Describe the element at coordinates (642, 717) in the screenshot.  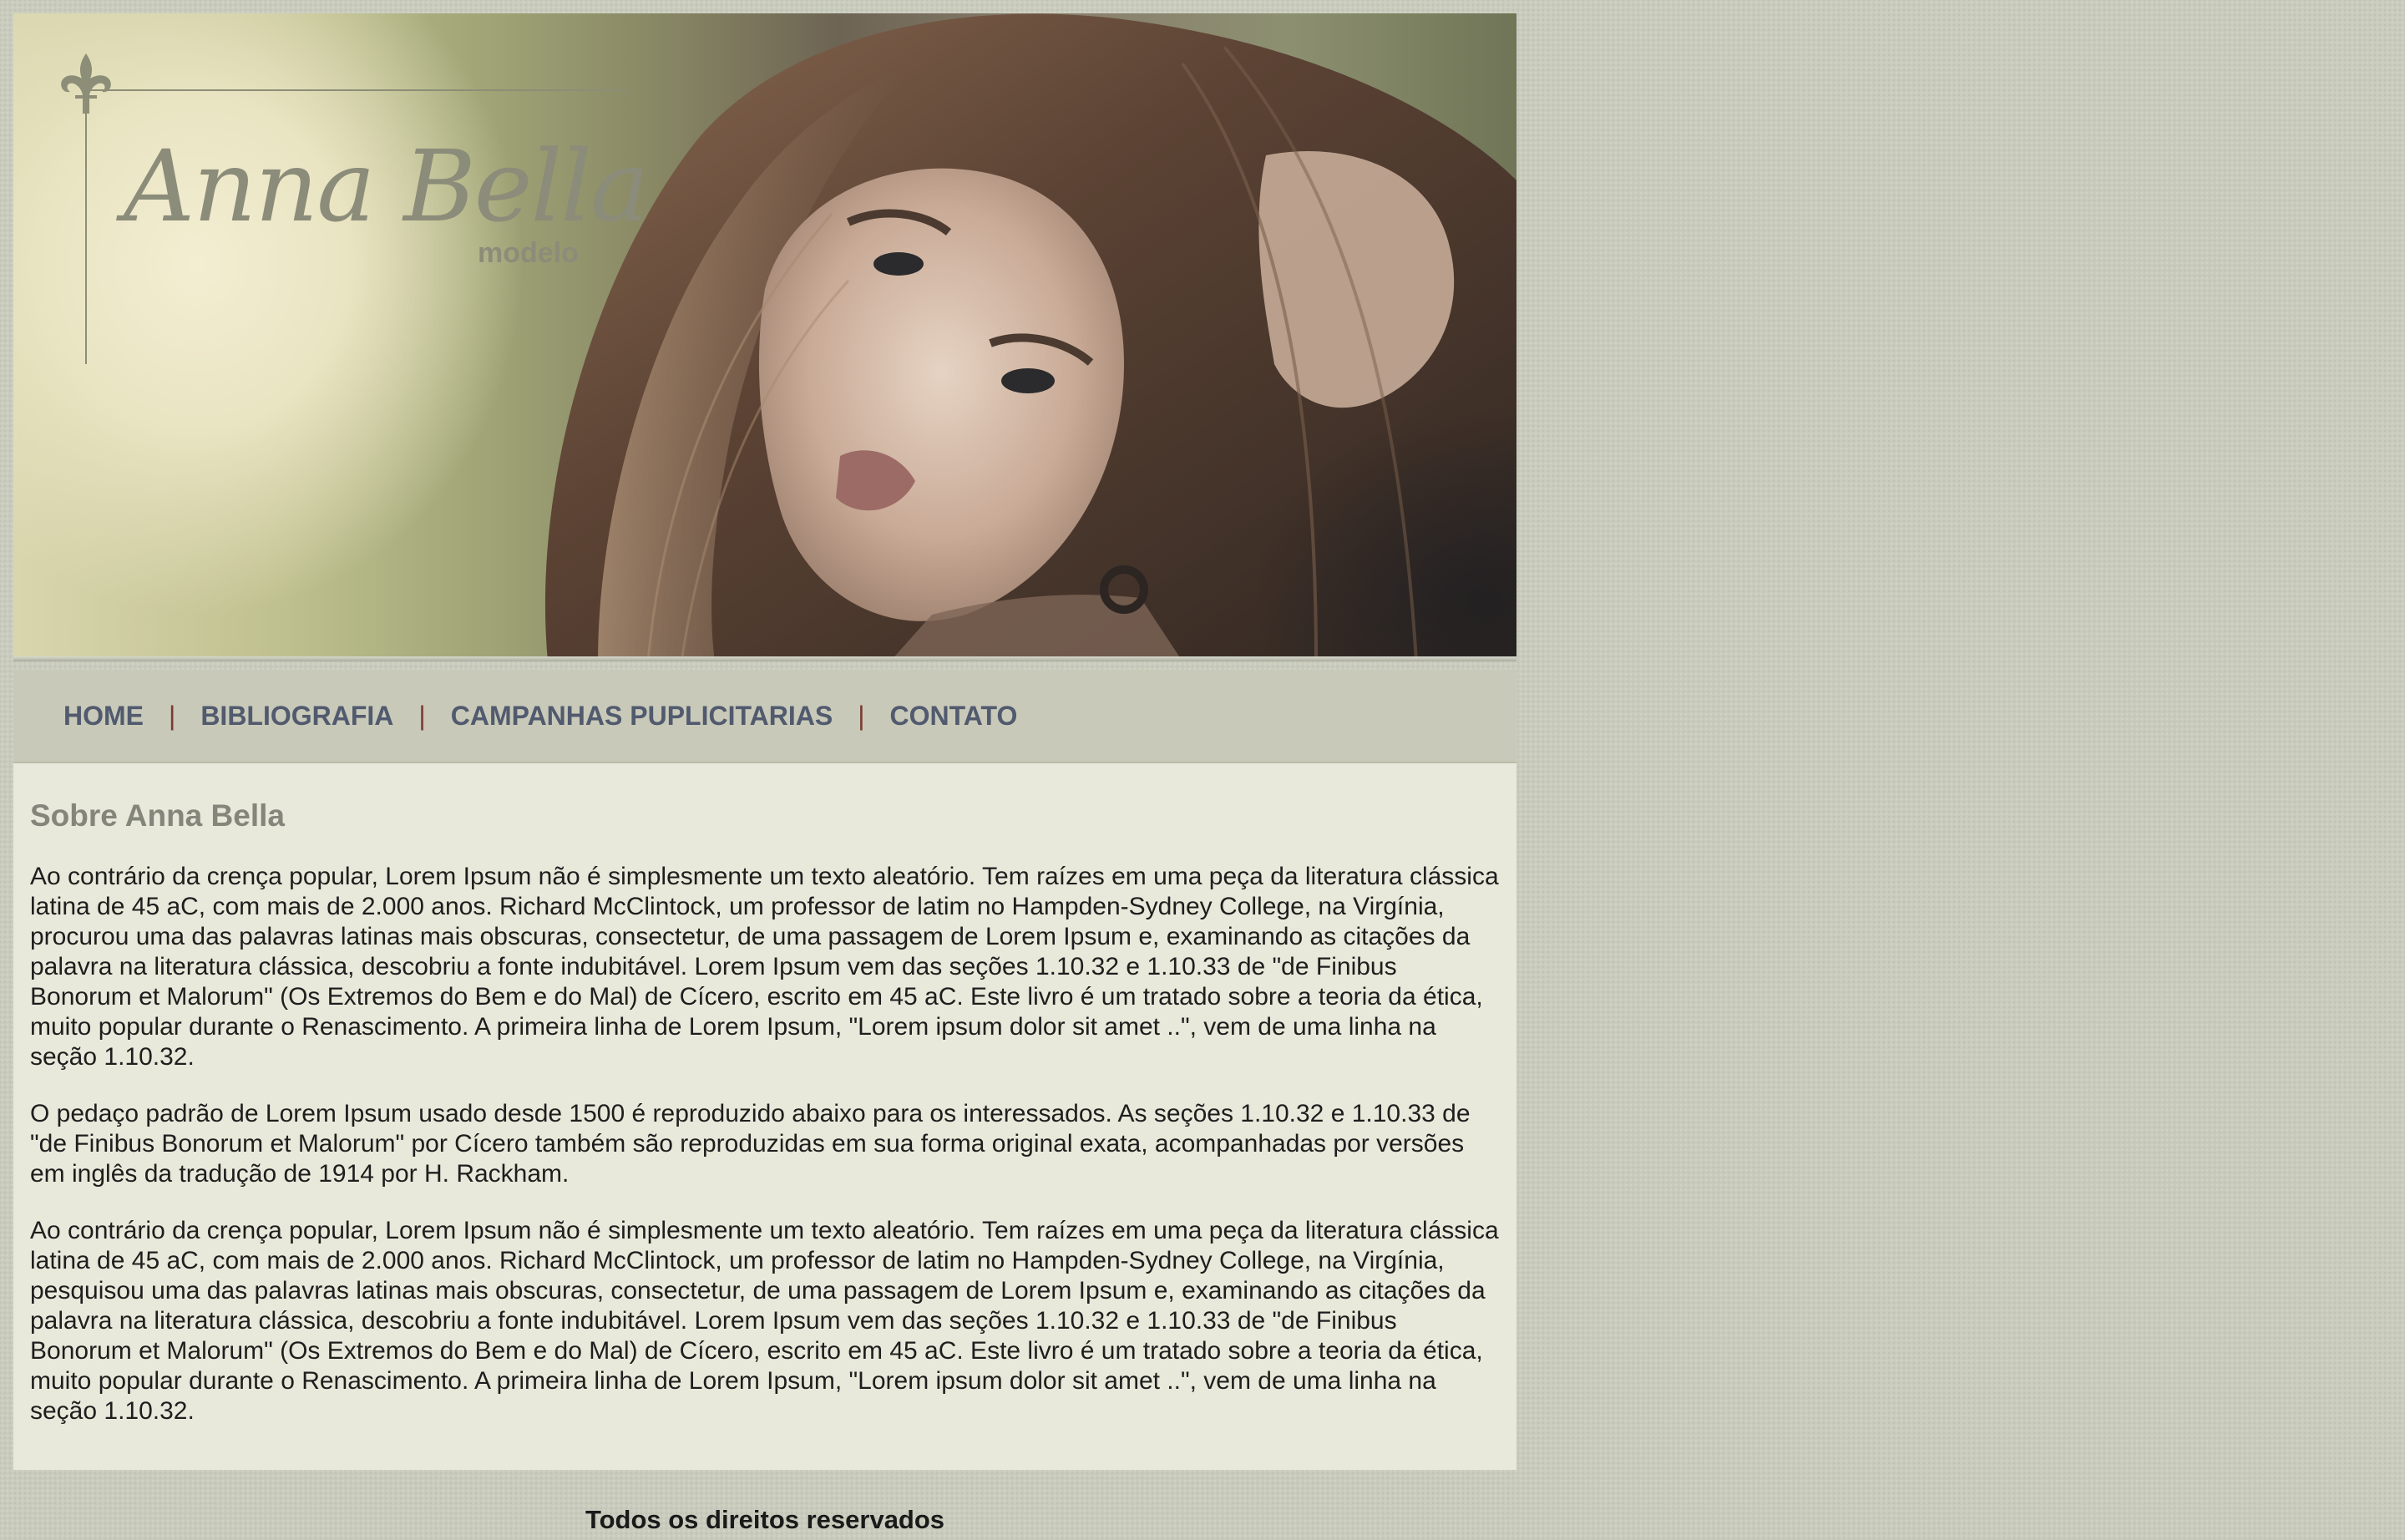
I see `nav-link-campanhas: CAMPANHAS PUPLICITARIAS` at that location.